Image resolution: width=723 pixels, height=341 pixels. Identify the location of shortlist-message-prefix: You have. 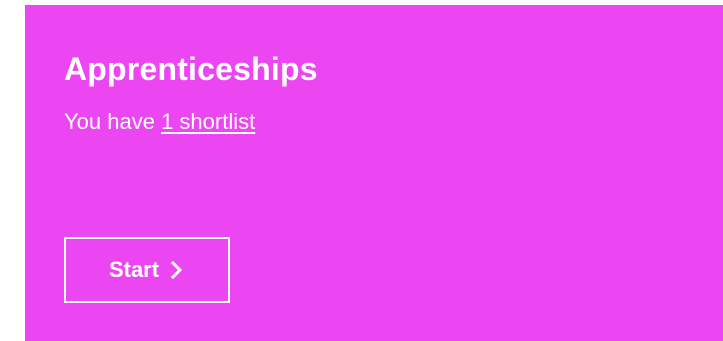
(113, 121).